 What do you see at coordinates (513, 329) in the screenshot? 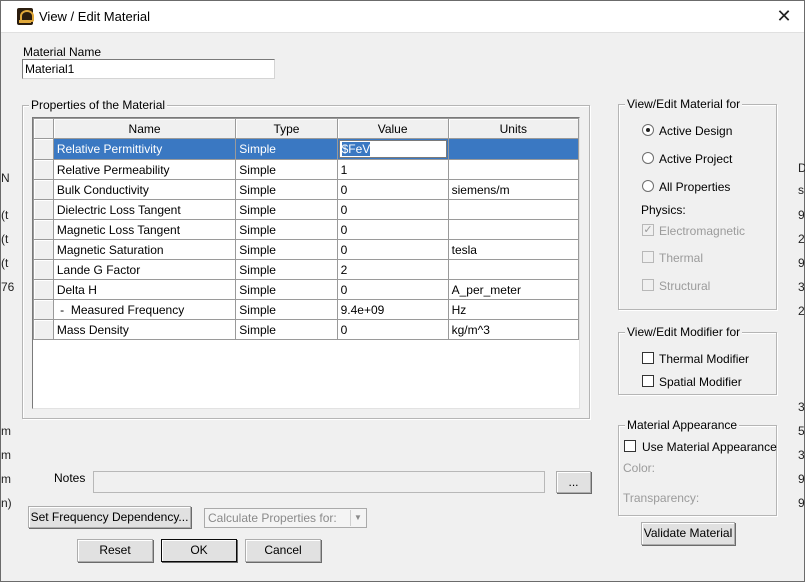
I see `property-units: kg/m^3` at bounding box center [513, 329].